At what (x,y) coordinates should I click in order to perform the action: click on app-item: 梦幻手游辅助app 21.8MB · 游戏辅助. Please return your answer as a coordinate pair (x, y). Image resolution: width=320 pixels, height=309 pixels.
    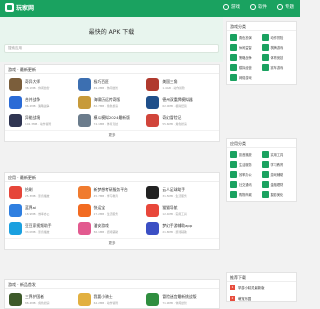
    Looking at the image, I should click on (180, 228).